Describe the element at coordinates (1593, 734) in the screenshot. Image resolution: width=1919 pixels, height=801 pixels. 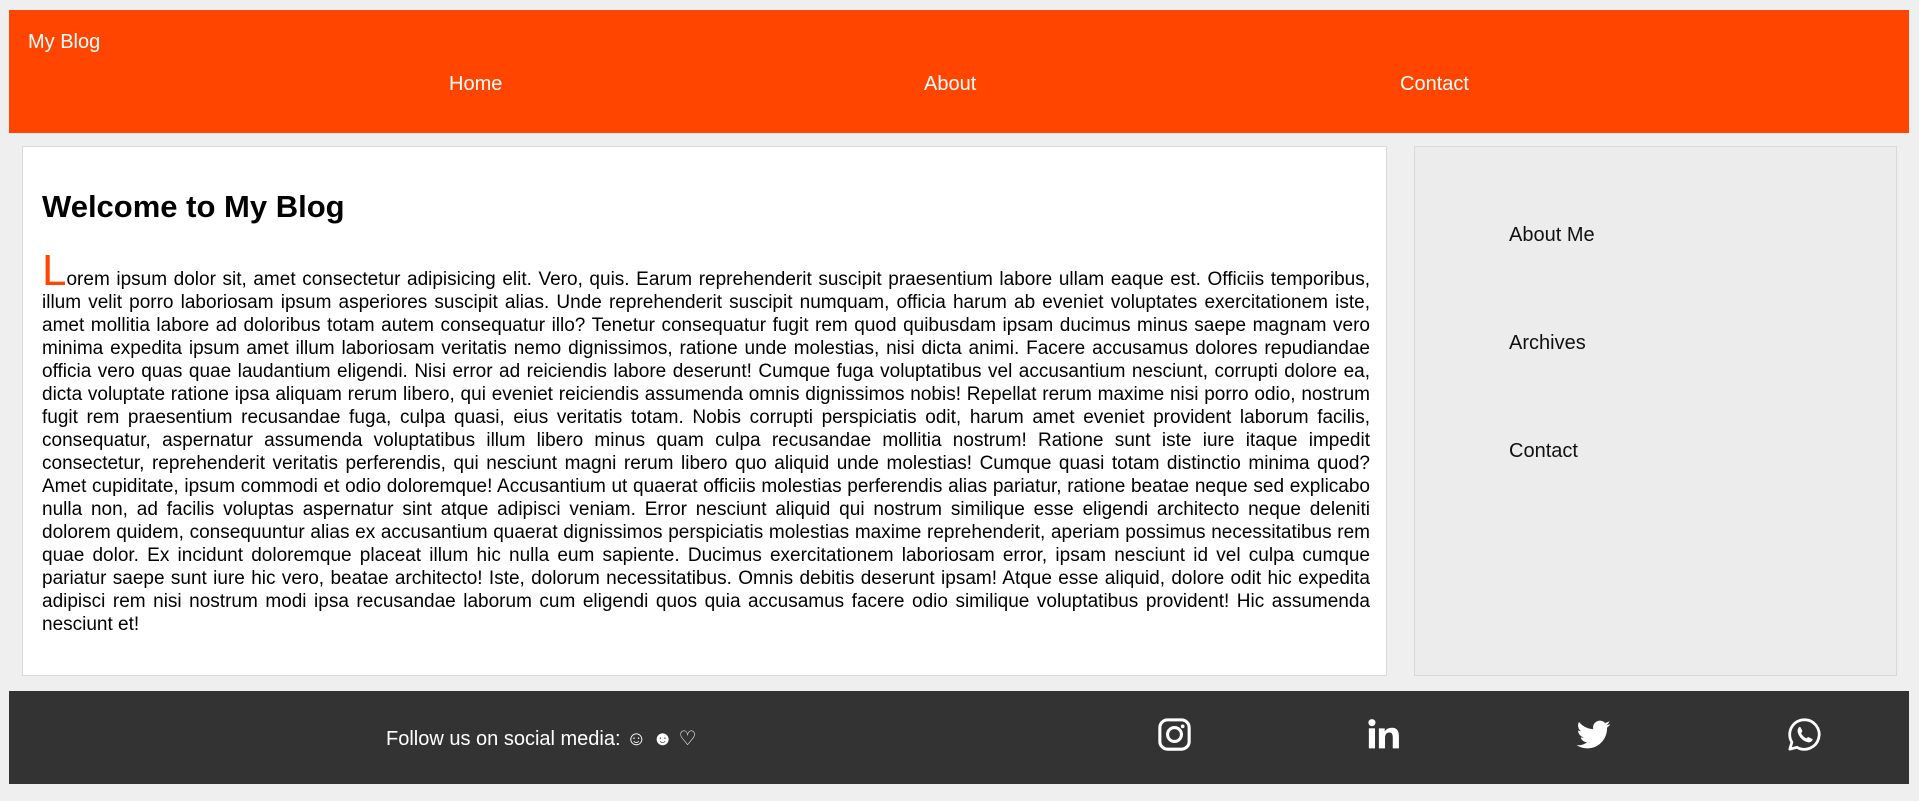
I see `twitter-icon` at that location.